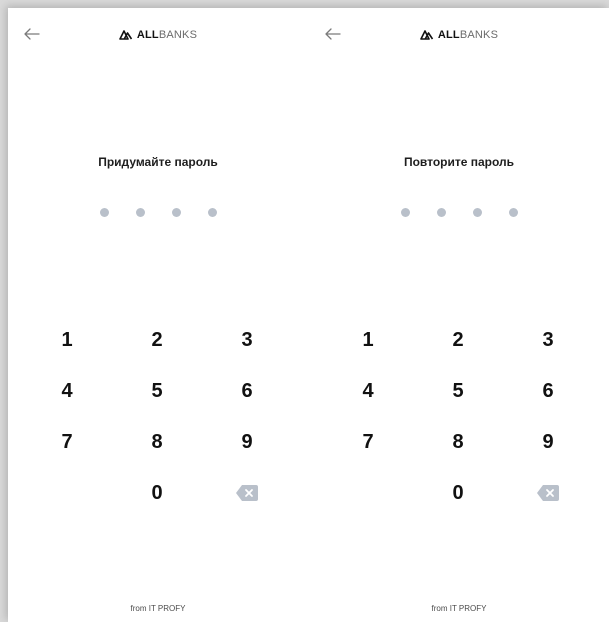 This screenshot has height=622, width=609. What do you see at coordinates (459, 162) in the screenshot?
I see `page-title: Повторите пароль` at bounding box center [459, 162].